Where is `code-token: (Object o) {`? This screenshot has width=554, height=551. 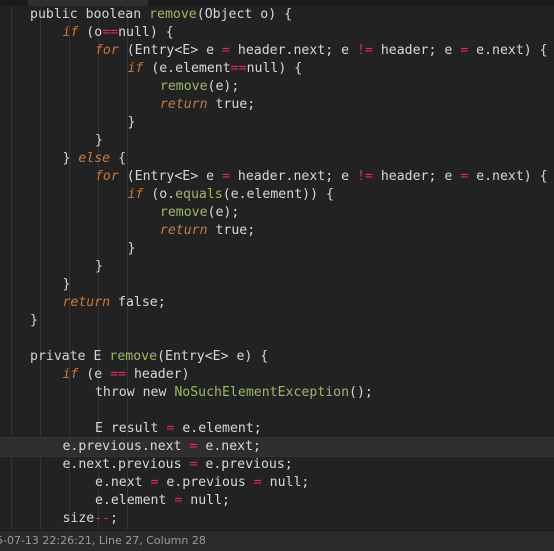 code-token: (Object o) { is located at coordinates (244, 14).